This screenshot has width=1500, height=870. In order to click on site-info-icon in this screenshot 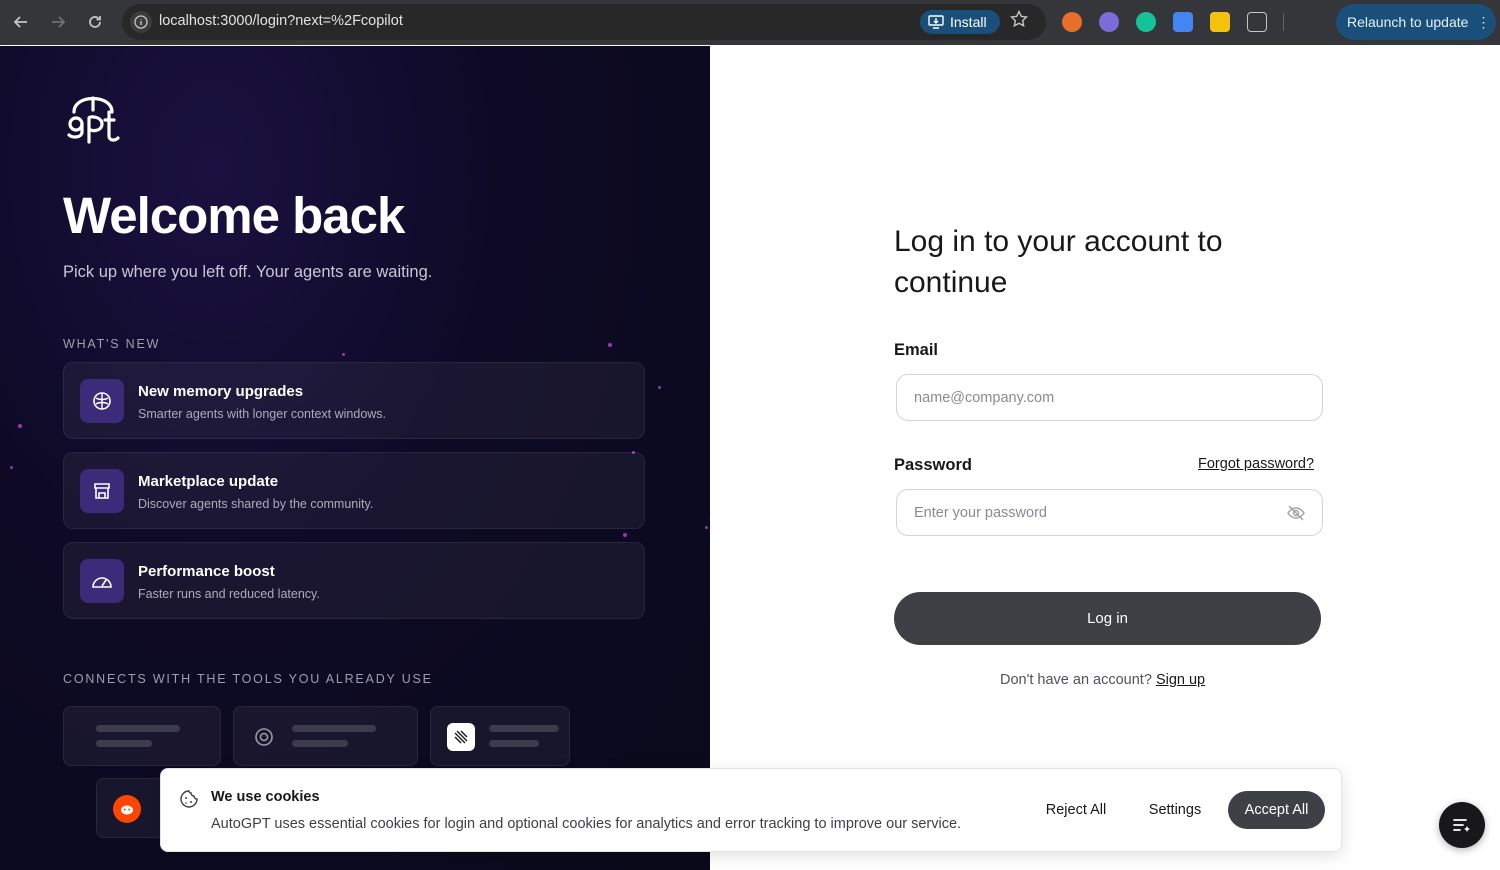, I will do `click(141, 22)`.